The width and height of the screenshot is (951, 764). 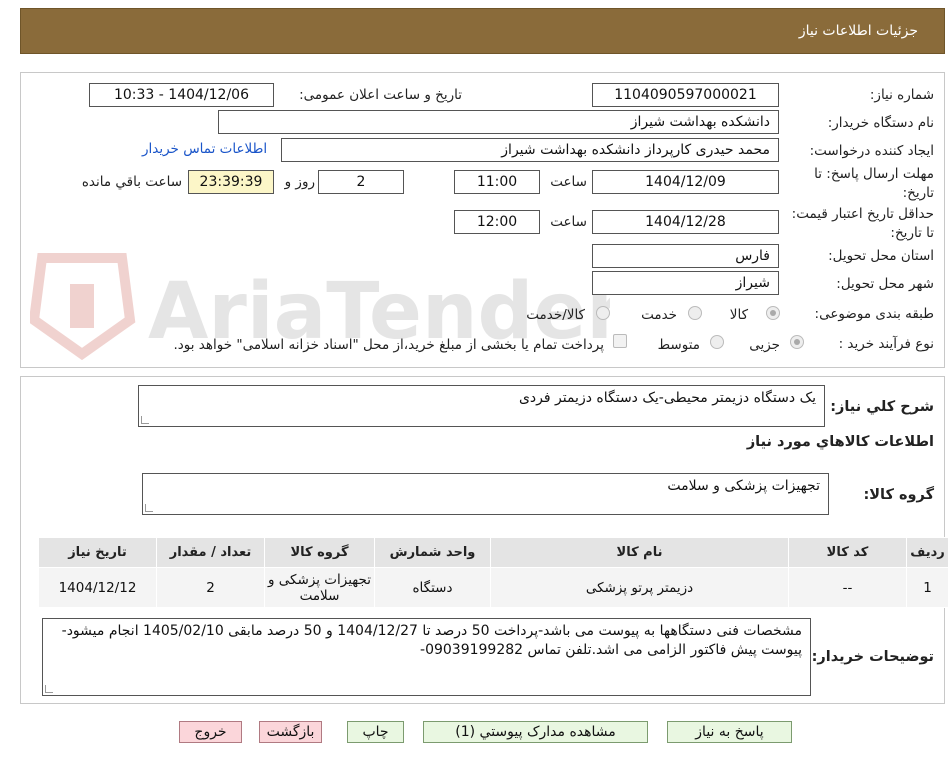 What do you see at coordinates (840, 442) in the screenshot?
I see `goods-info-title: اطلاعات کالاهاي مورد نياز` at bounding box center [840, 442].